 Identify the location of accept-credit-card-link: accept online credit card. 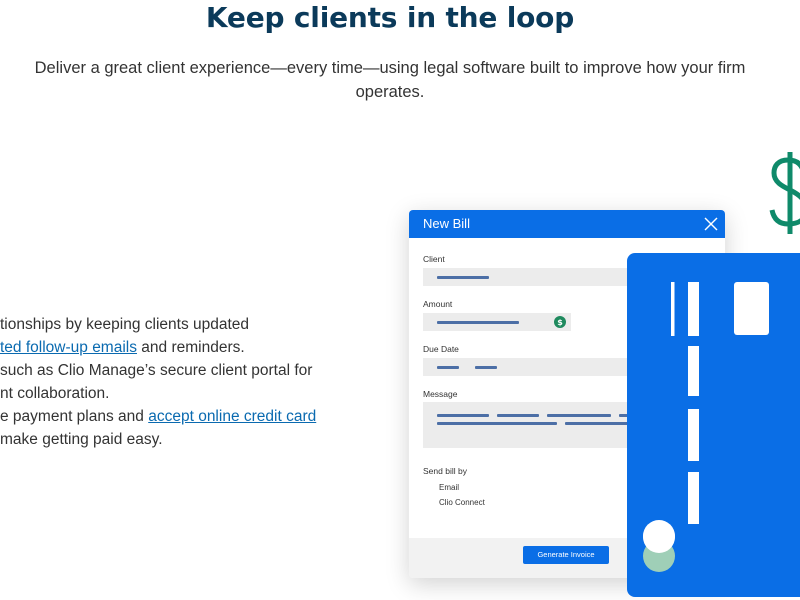
(232, 416).